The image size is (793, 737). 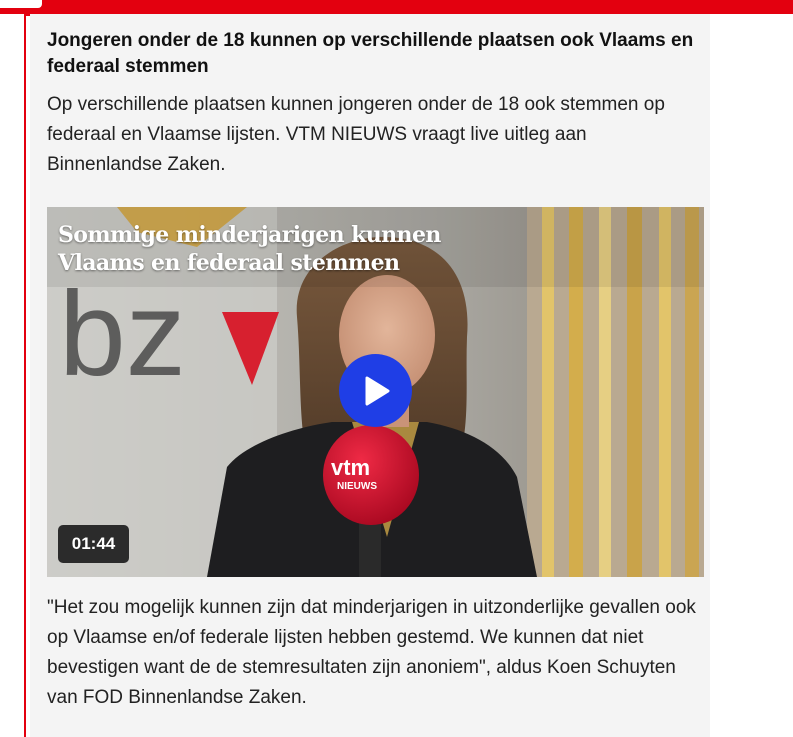 I want to click on play-button, so click(x=375, y=390).